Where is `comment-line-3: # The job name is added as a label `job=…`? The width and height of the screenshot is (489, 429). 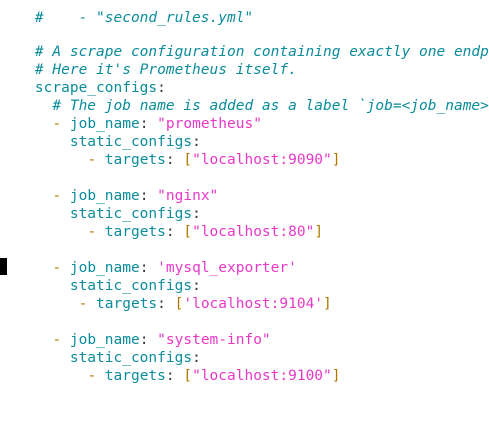 comment-line-3: # The job name is added as a label `job=… is located at coordinates (244, 96).